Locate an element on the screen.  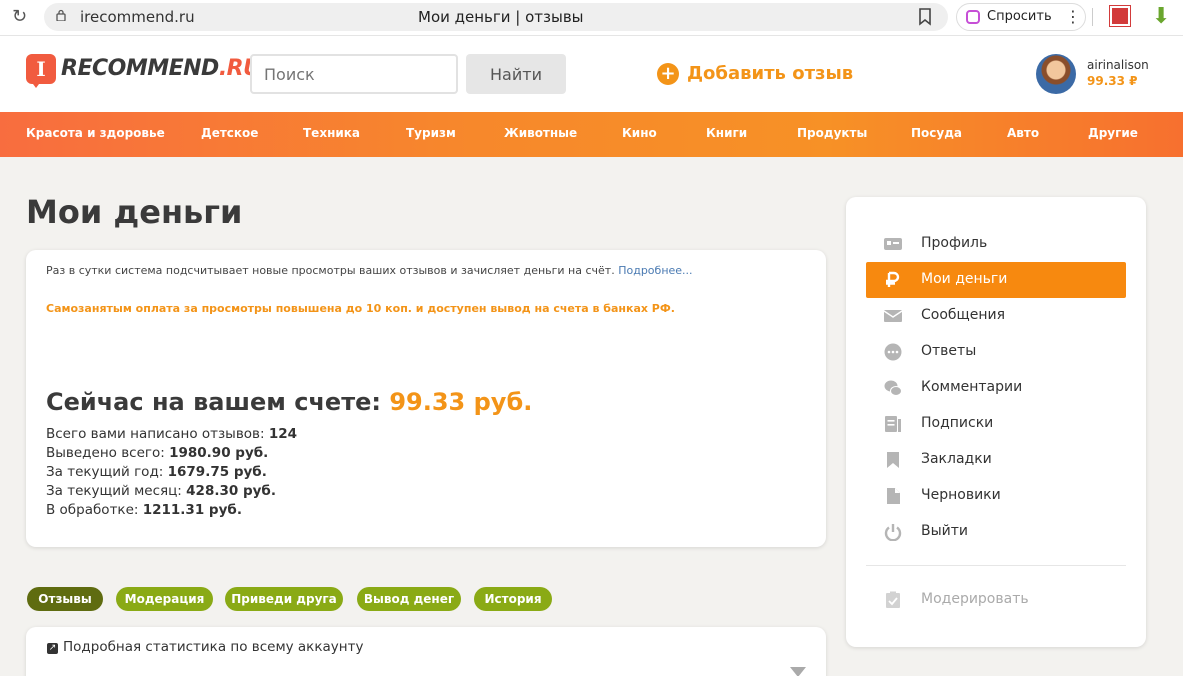
draft-icon is located at coordinates (893, 496).